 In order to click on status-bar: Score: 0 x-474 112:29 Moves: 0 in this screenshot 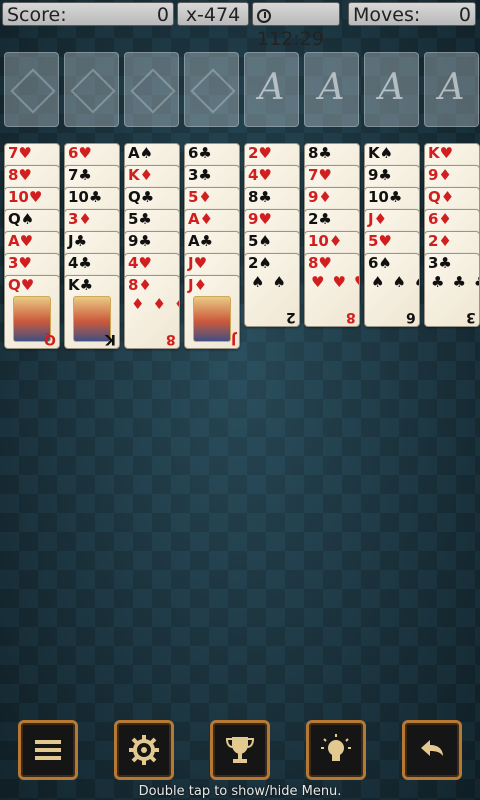, I will do `click(240, 26)`.